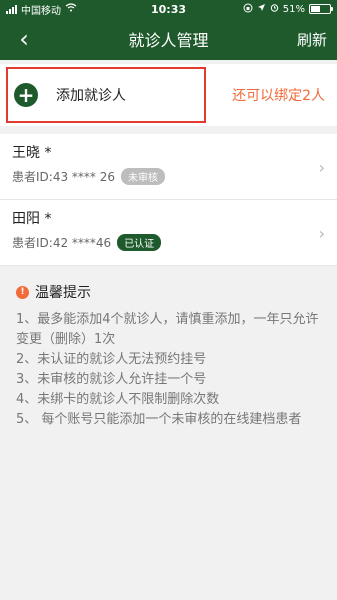 The image size is (337, 600). I want to click on page-title: 就诊人管理, so click(168, 40).